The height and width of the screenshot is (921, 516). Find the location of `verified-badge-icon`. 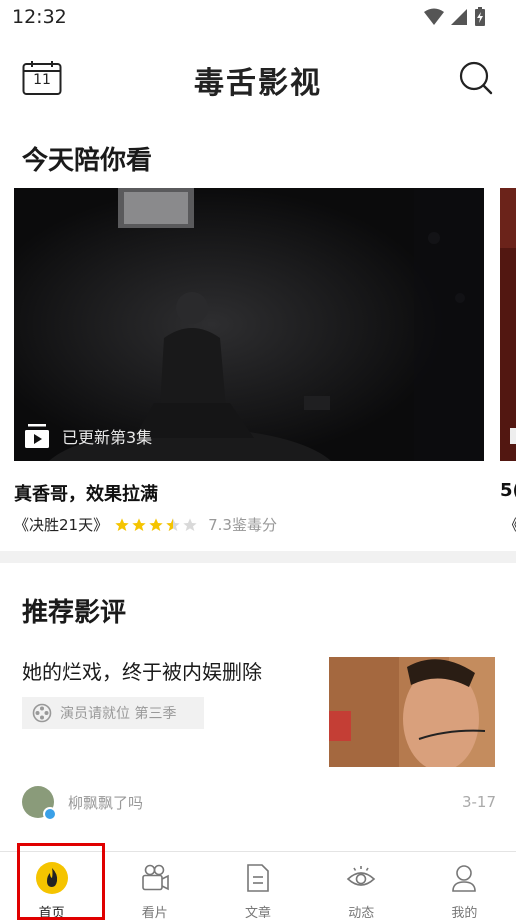

verified-badge-icon is located at coordinates (50, 814).